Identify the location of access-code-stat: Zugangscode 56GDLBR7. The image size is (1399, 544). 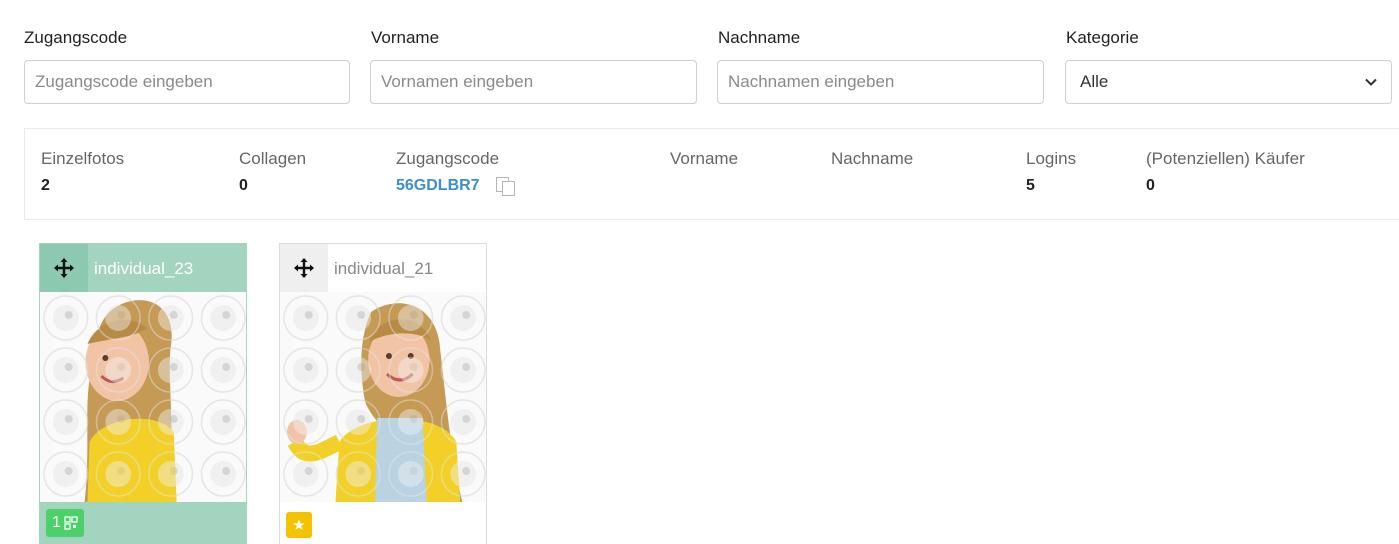
(456, 172).